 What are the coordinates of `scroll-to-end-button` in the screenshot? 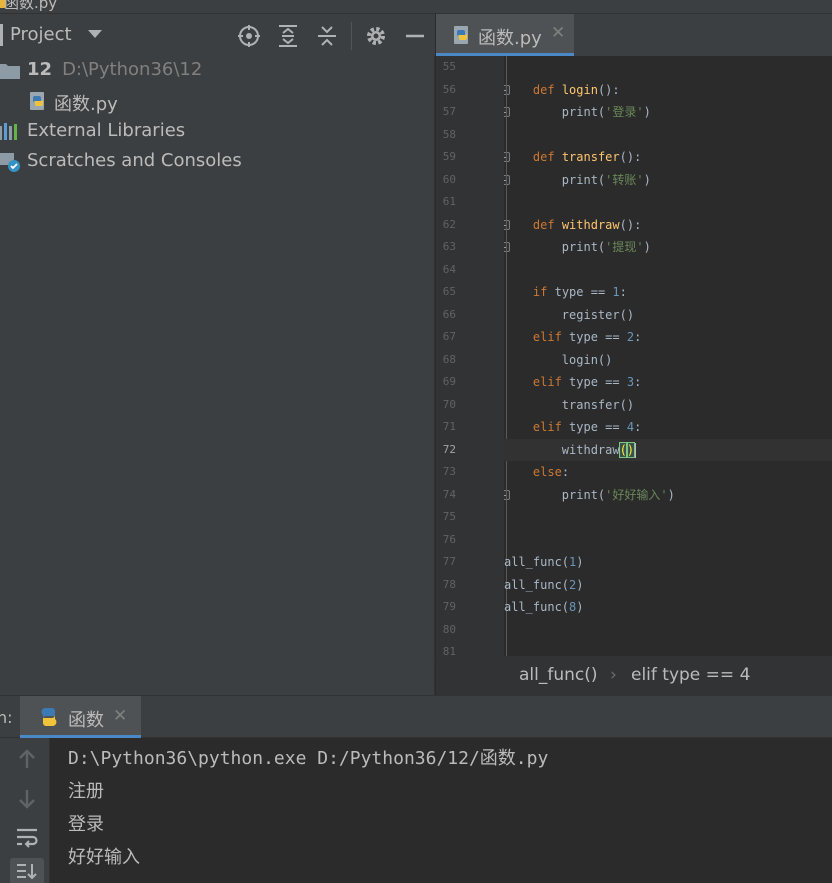 It's located at (27, 870).